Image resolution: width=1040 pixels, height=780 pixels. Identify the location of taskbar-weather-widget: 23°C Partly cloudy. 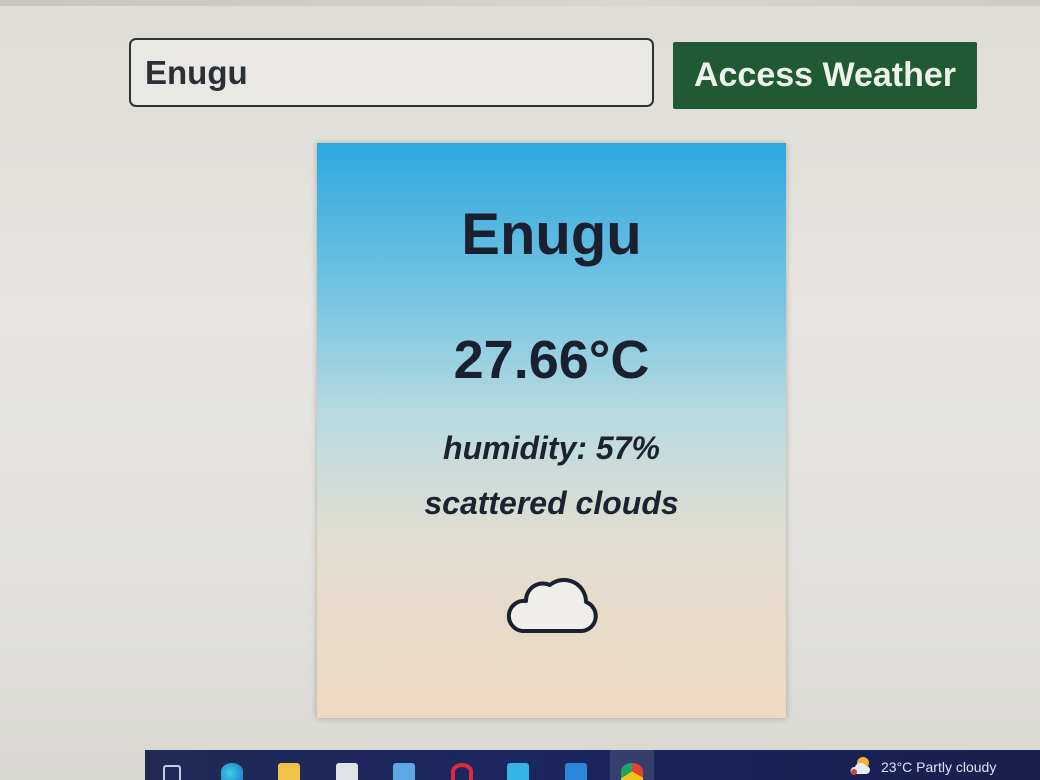
(938, 767).